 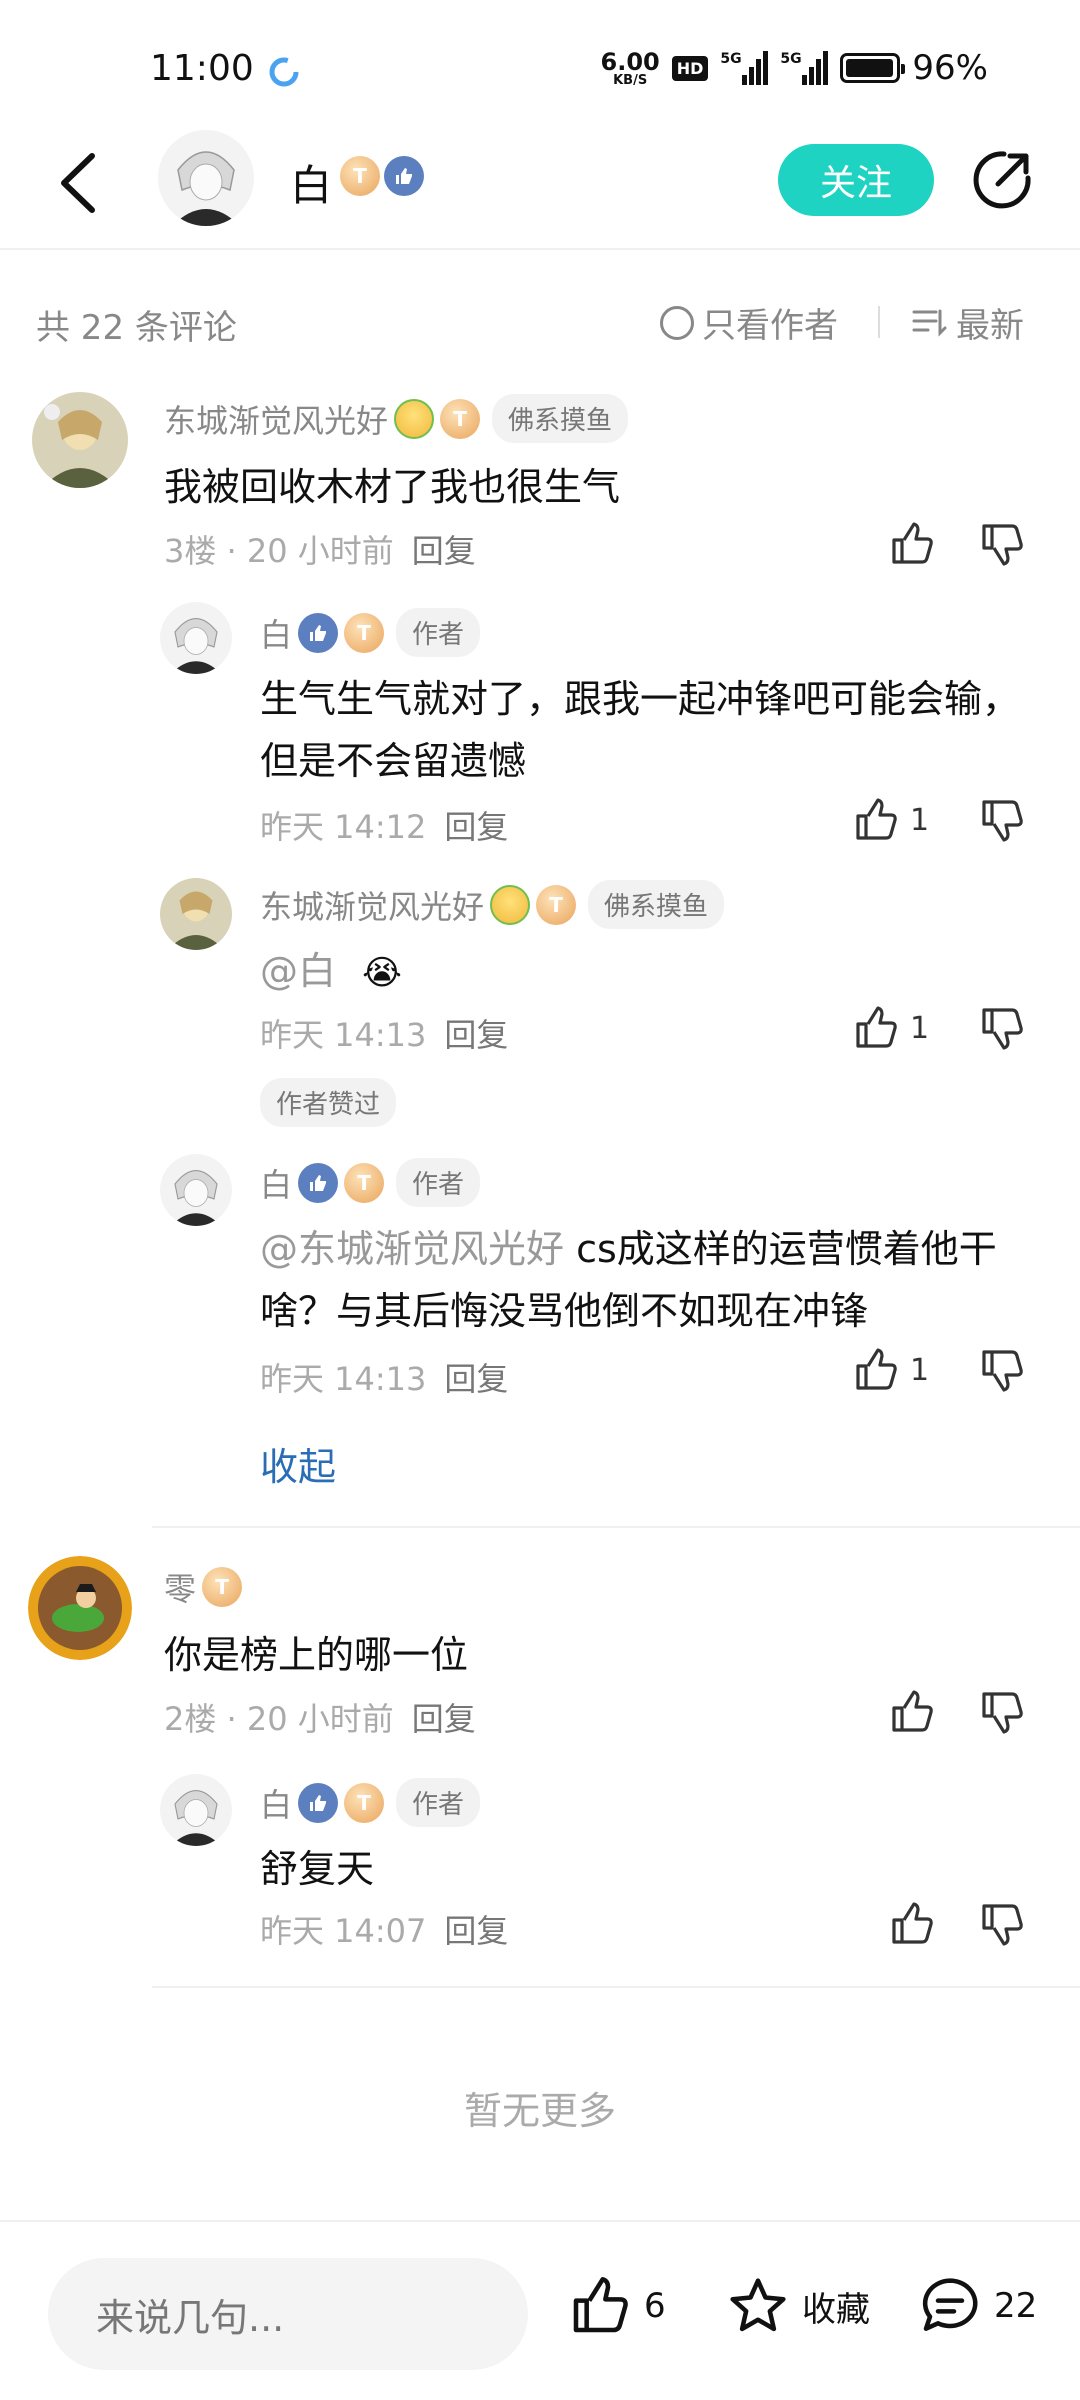 What do you see at coordinates (82, 183) in the screenshot?
I see `back-icon` at bounding box center [82, 183].